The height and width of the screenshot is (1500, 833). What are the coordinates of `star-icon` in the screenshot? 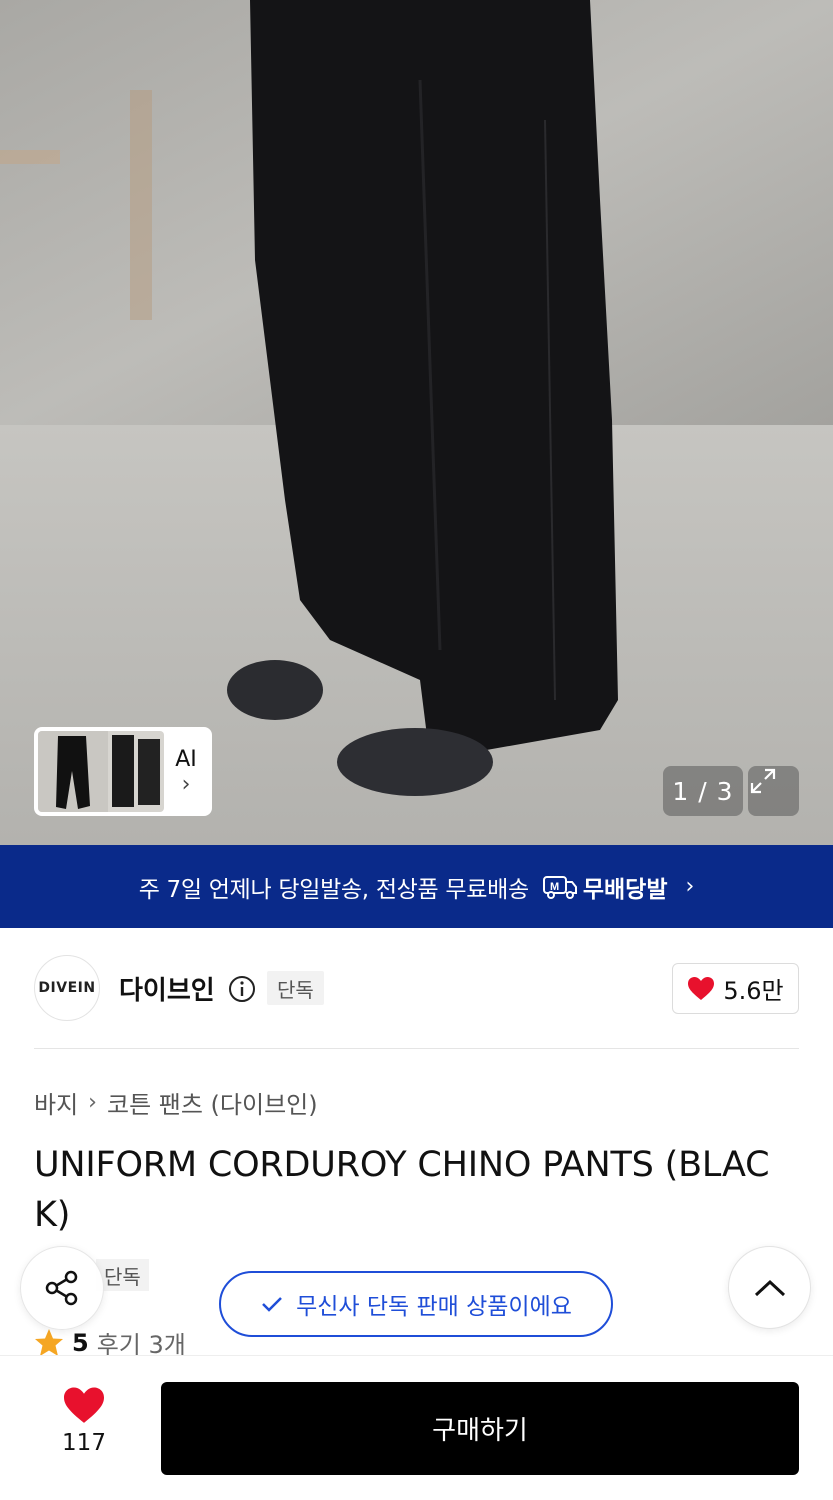 It's located at (49, 1342).